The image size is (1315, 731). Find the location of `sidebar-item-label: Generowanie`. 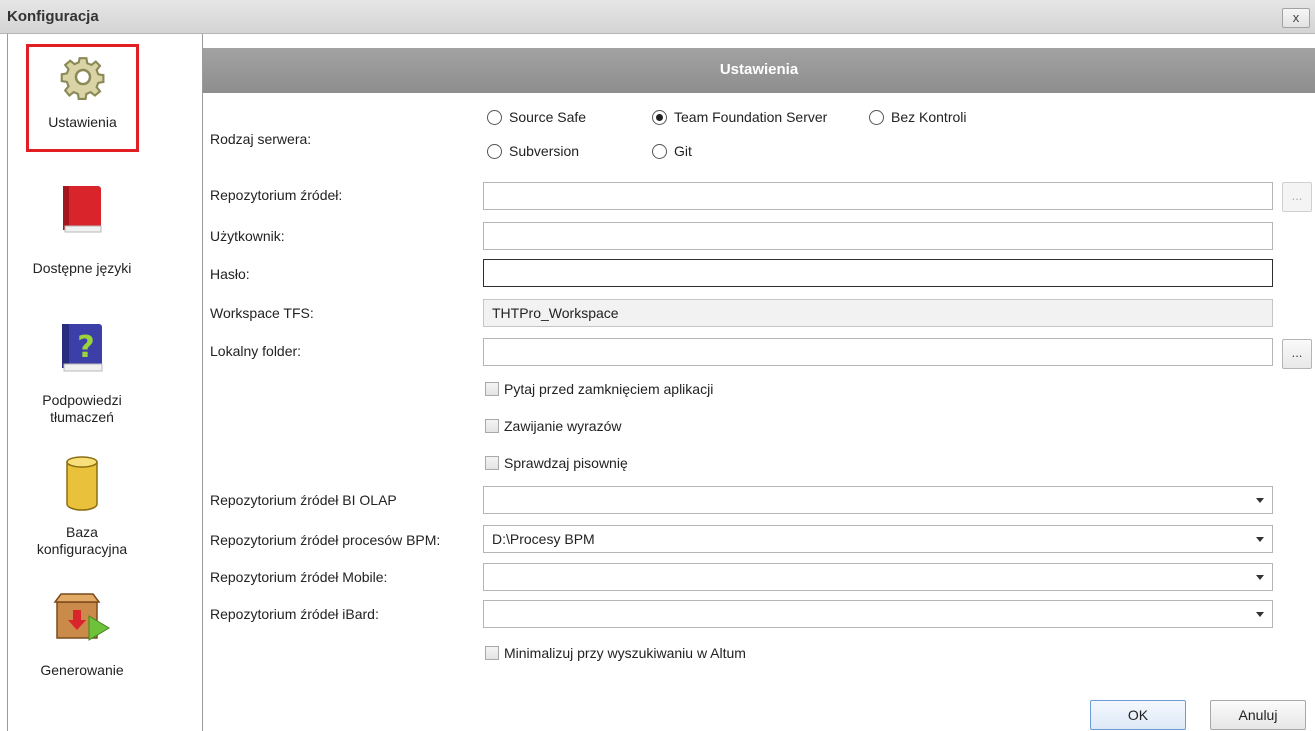

sidebar-item-label: Generowanie is located at coordinates (82, 670).